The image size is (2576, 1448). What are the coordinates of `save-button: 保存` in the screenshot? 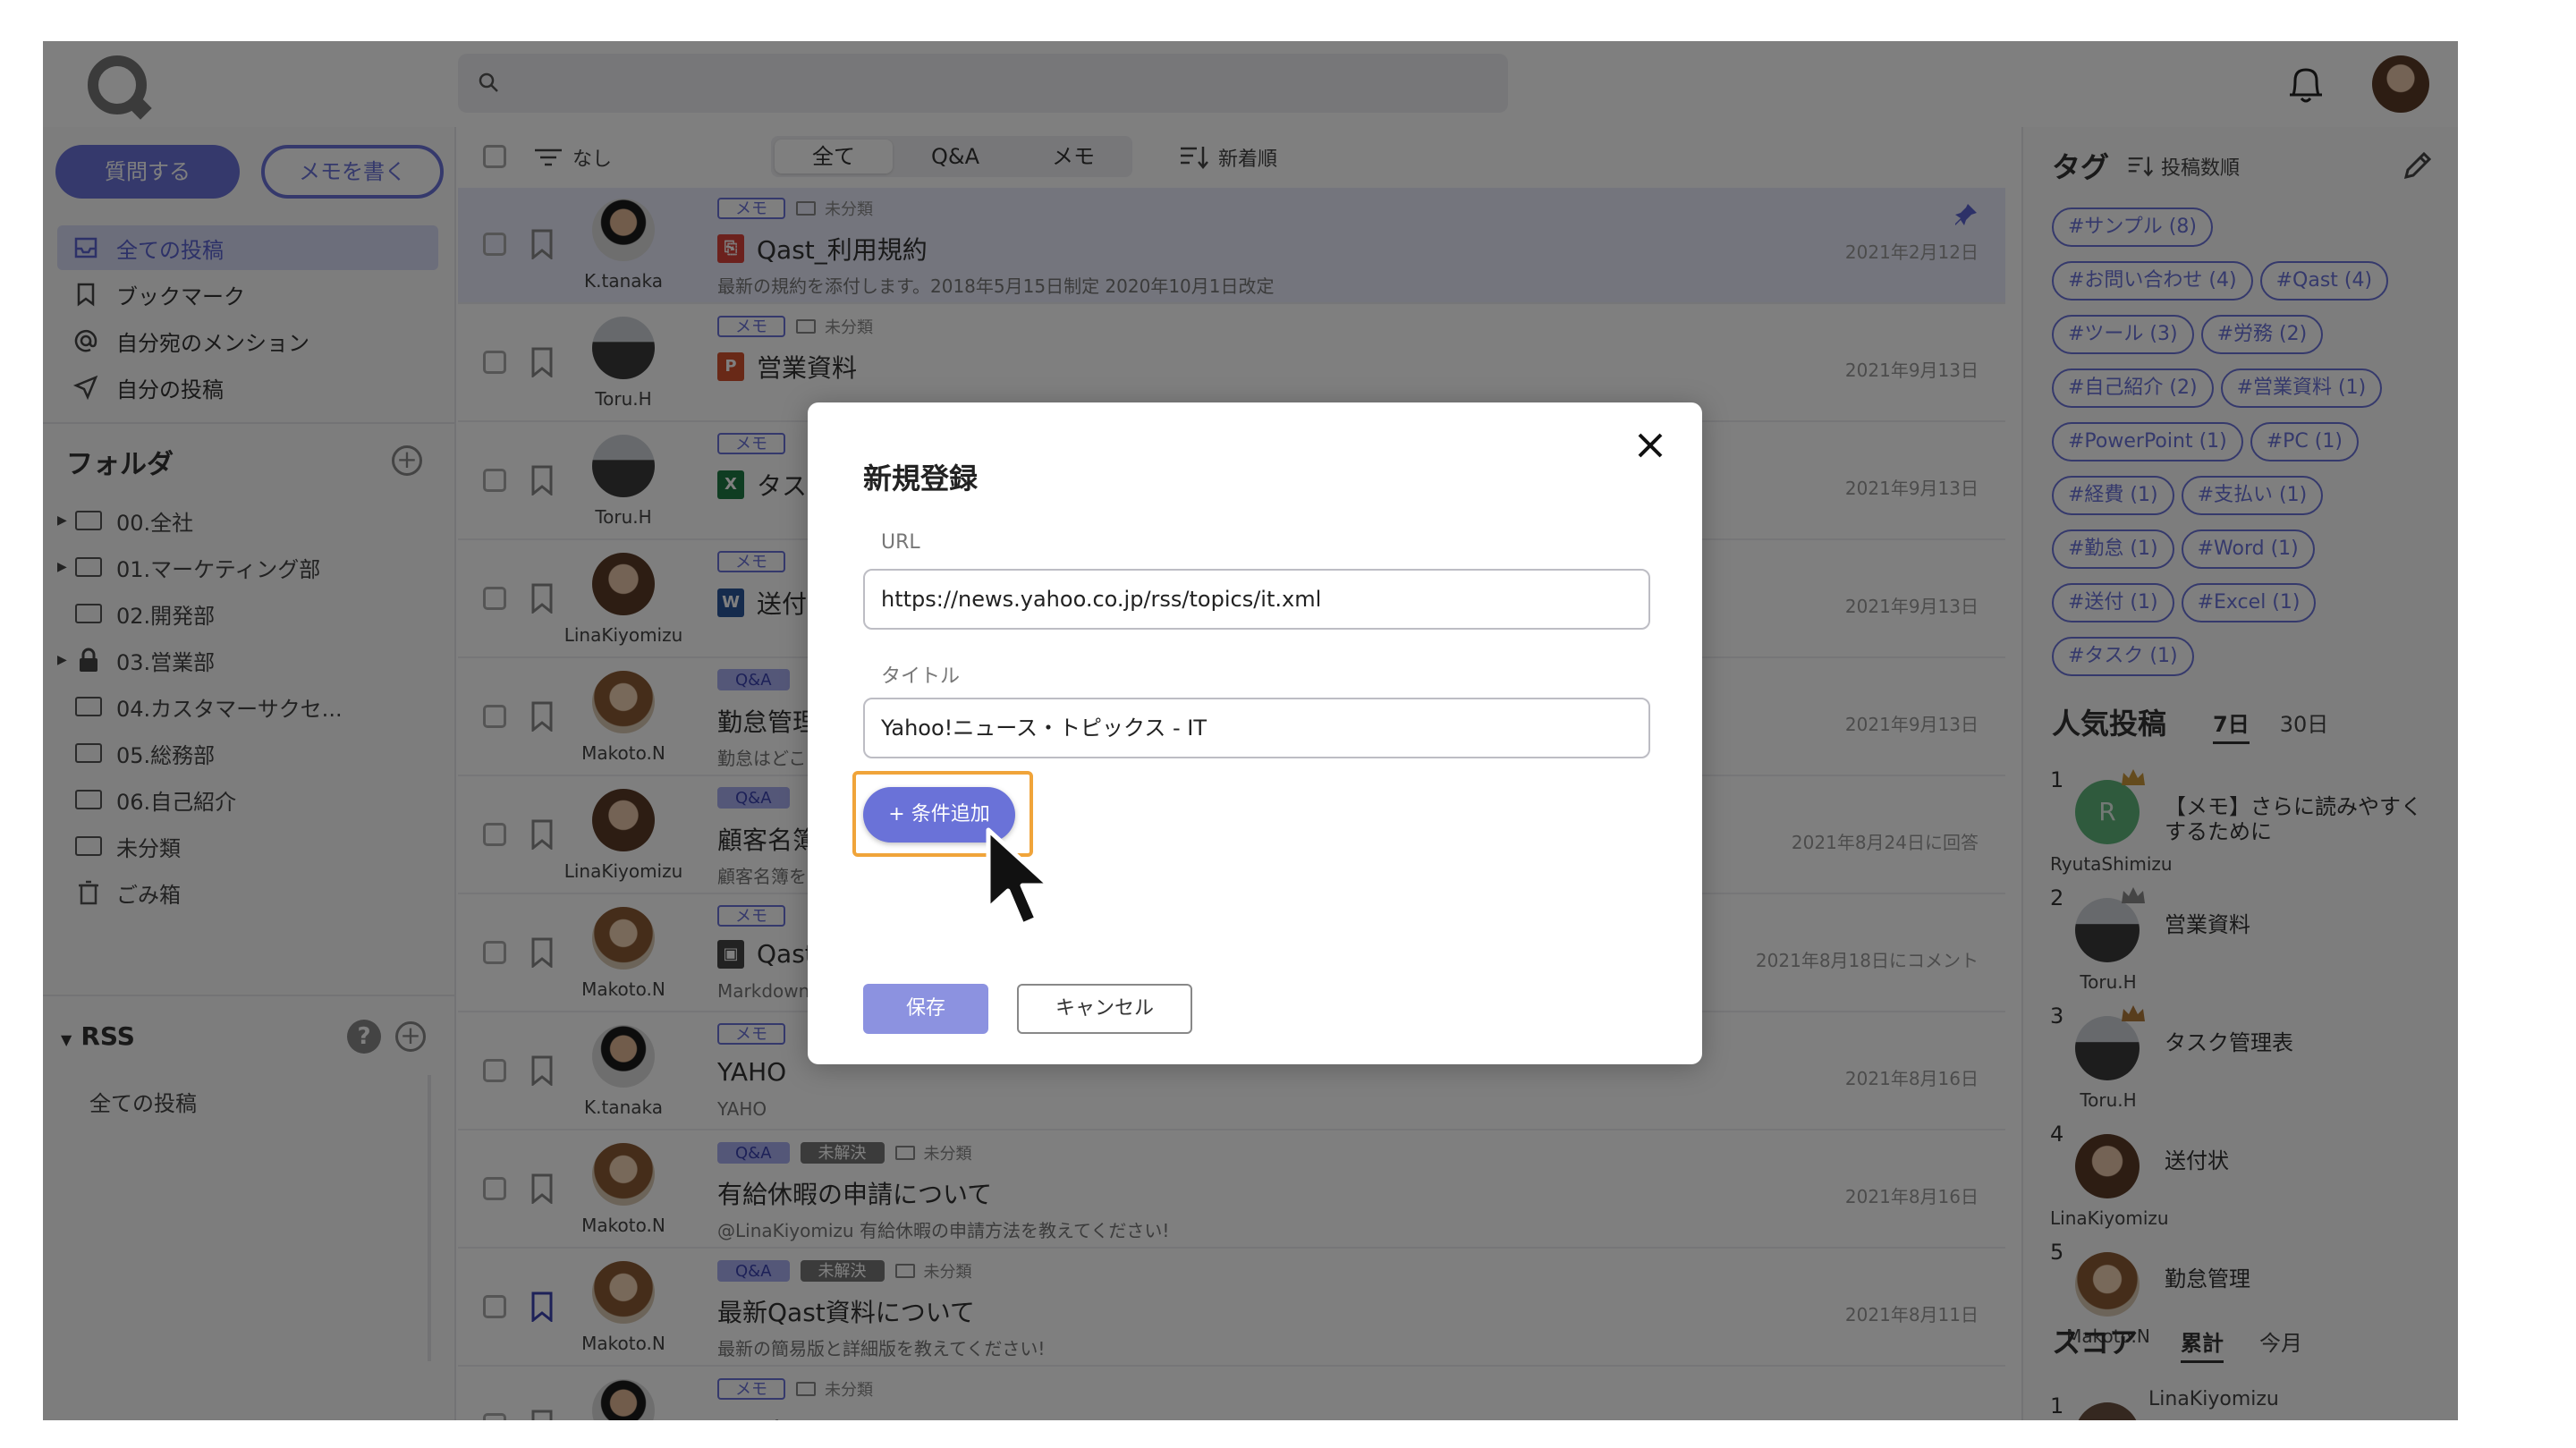 It's located at (925, 1009).